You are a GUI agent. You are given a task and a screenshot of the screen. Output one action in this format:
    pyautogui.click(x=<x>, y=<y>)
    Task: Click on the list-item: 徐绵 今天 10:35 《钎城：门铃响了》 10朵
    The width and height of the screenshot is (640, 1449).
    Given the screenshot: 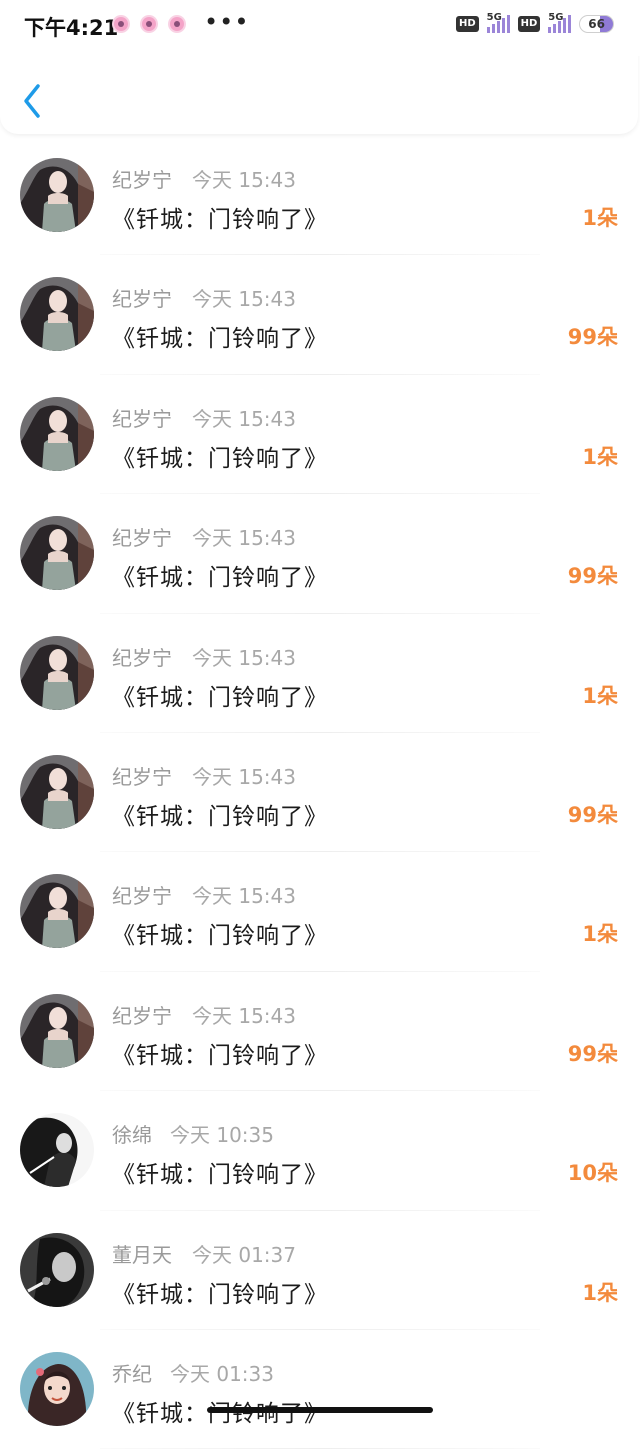 What is the action you would take?
    pyautogui.click(x=320, y=1150)
    